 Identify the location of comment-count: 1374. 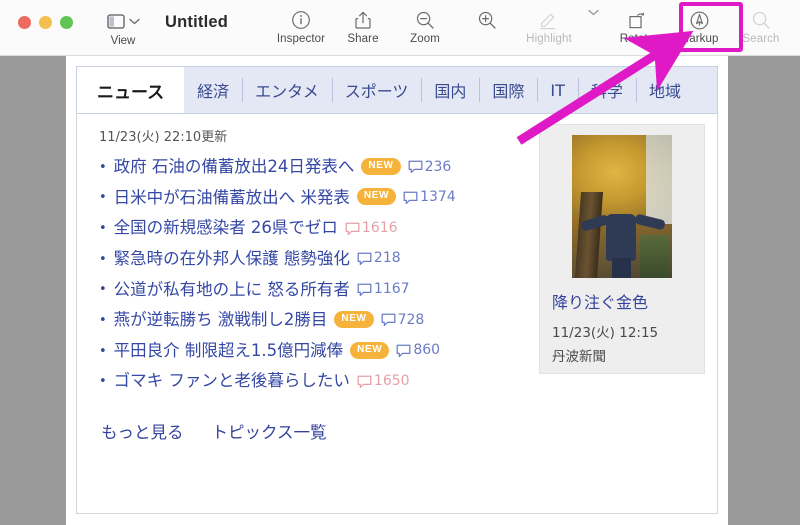
(429, 198).